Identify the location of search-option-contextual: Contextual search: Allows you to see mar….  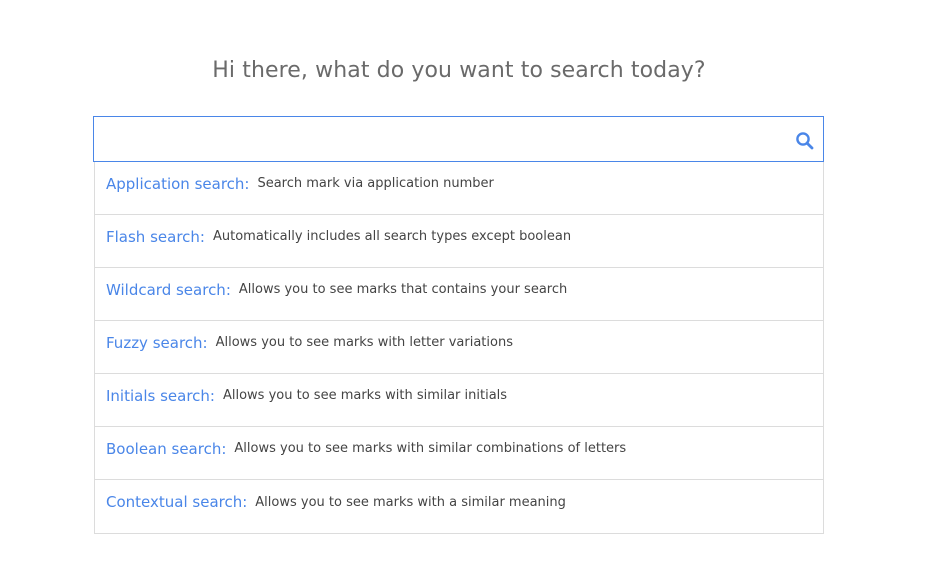
(459, 506).